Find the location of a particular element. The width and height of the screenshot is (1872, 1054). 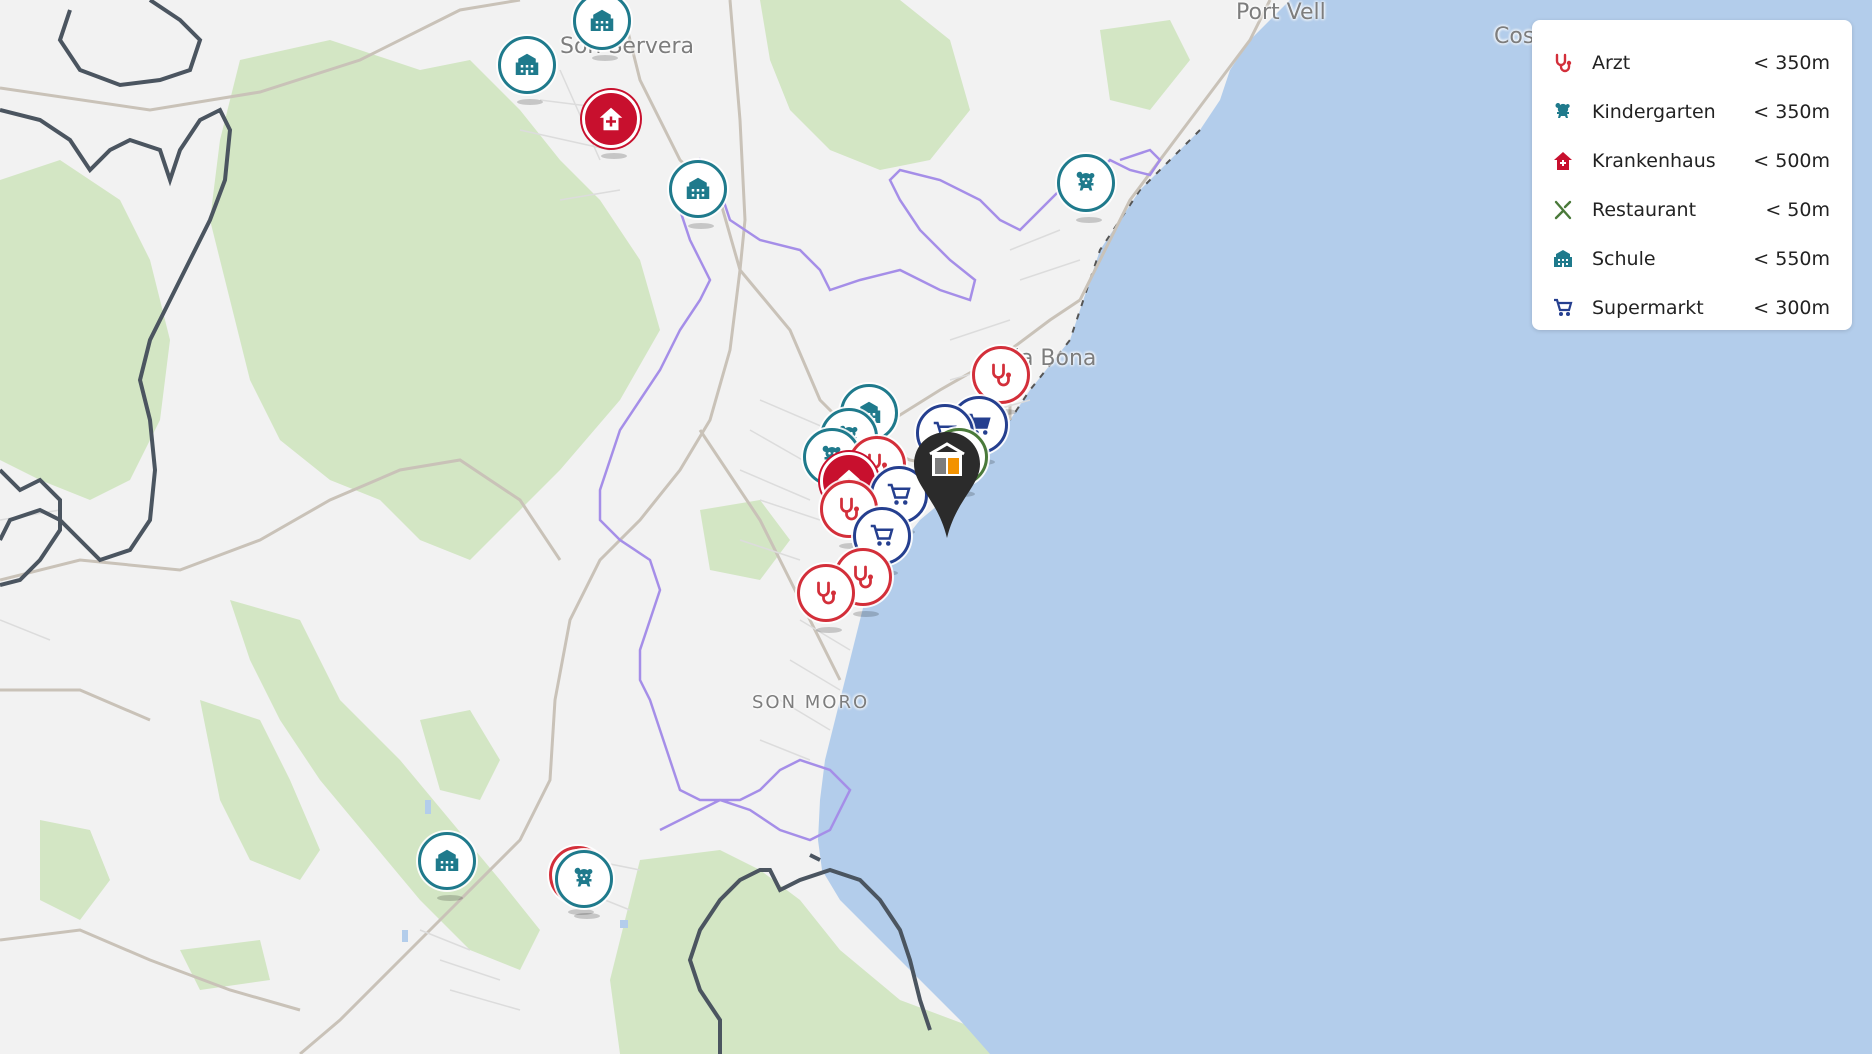

legend-distance: < 50m is located at coordinates (1797, 209).